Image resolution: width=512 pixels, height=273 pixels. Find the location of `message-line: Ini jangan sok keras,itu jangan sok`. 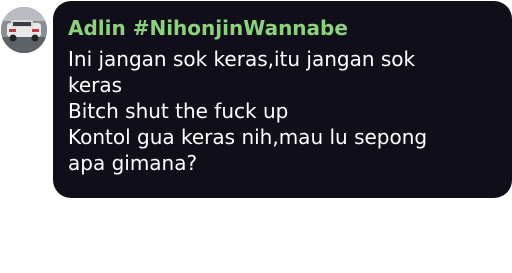

message-line: Ini jangan sok keras,itu jangan sok is located at coordinates (242, 59).